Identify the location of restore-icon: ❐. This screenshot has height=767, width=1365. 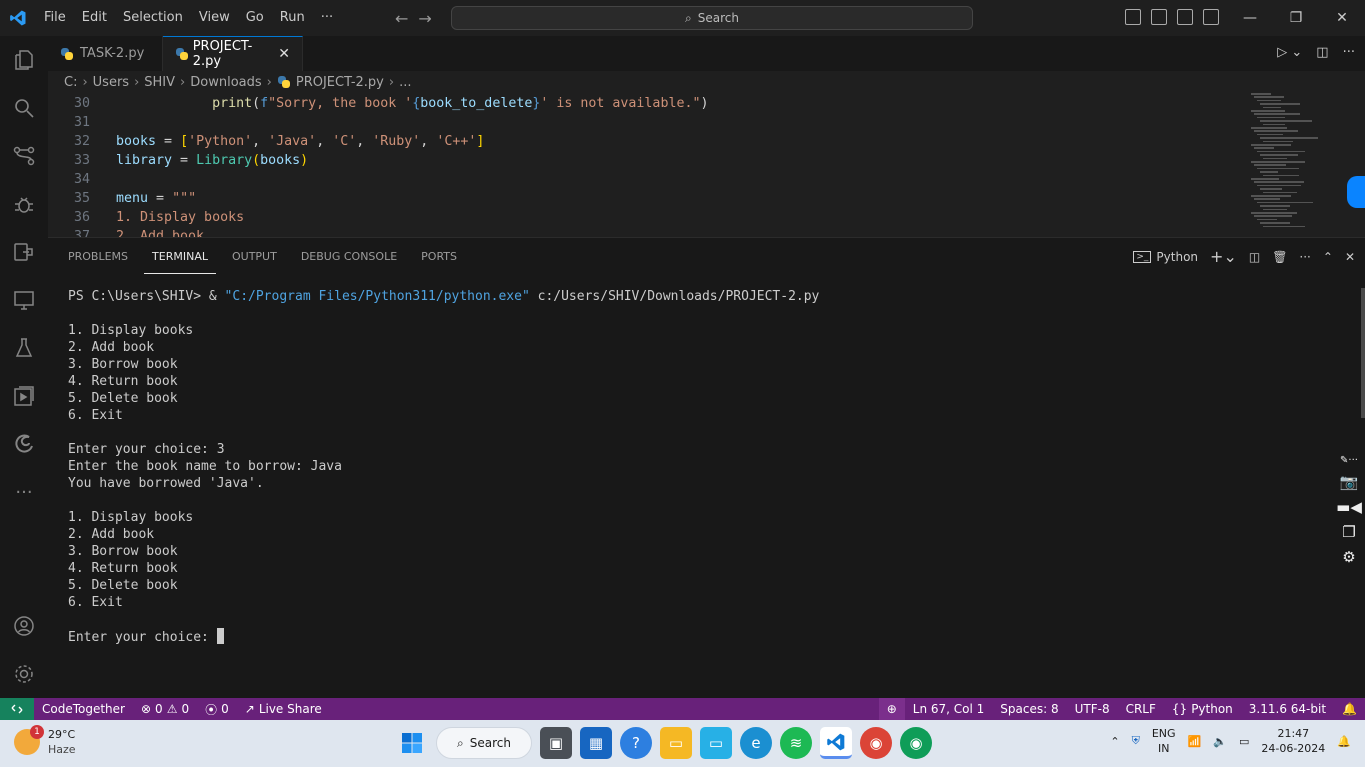
(1296, 18).